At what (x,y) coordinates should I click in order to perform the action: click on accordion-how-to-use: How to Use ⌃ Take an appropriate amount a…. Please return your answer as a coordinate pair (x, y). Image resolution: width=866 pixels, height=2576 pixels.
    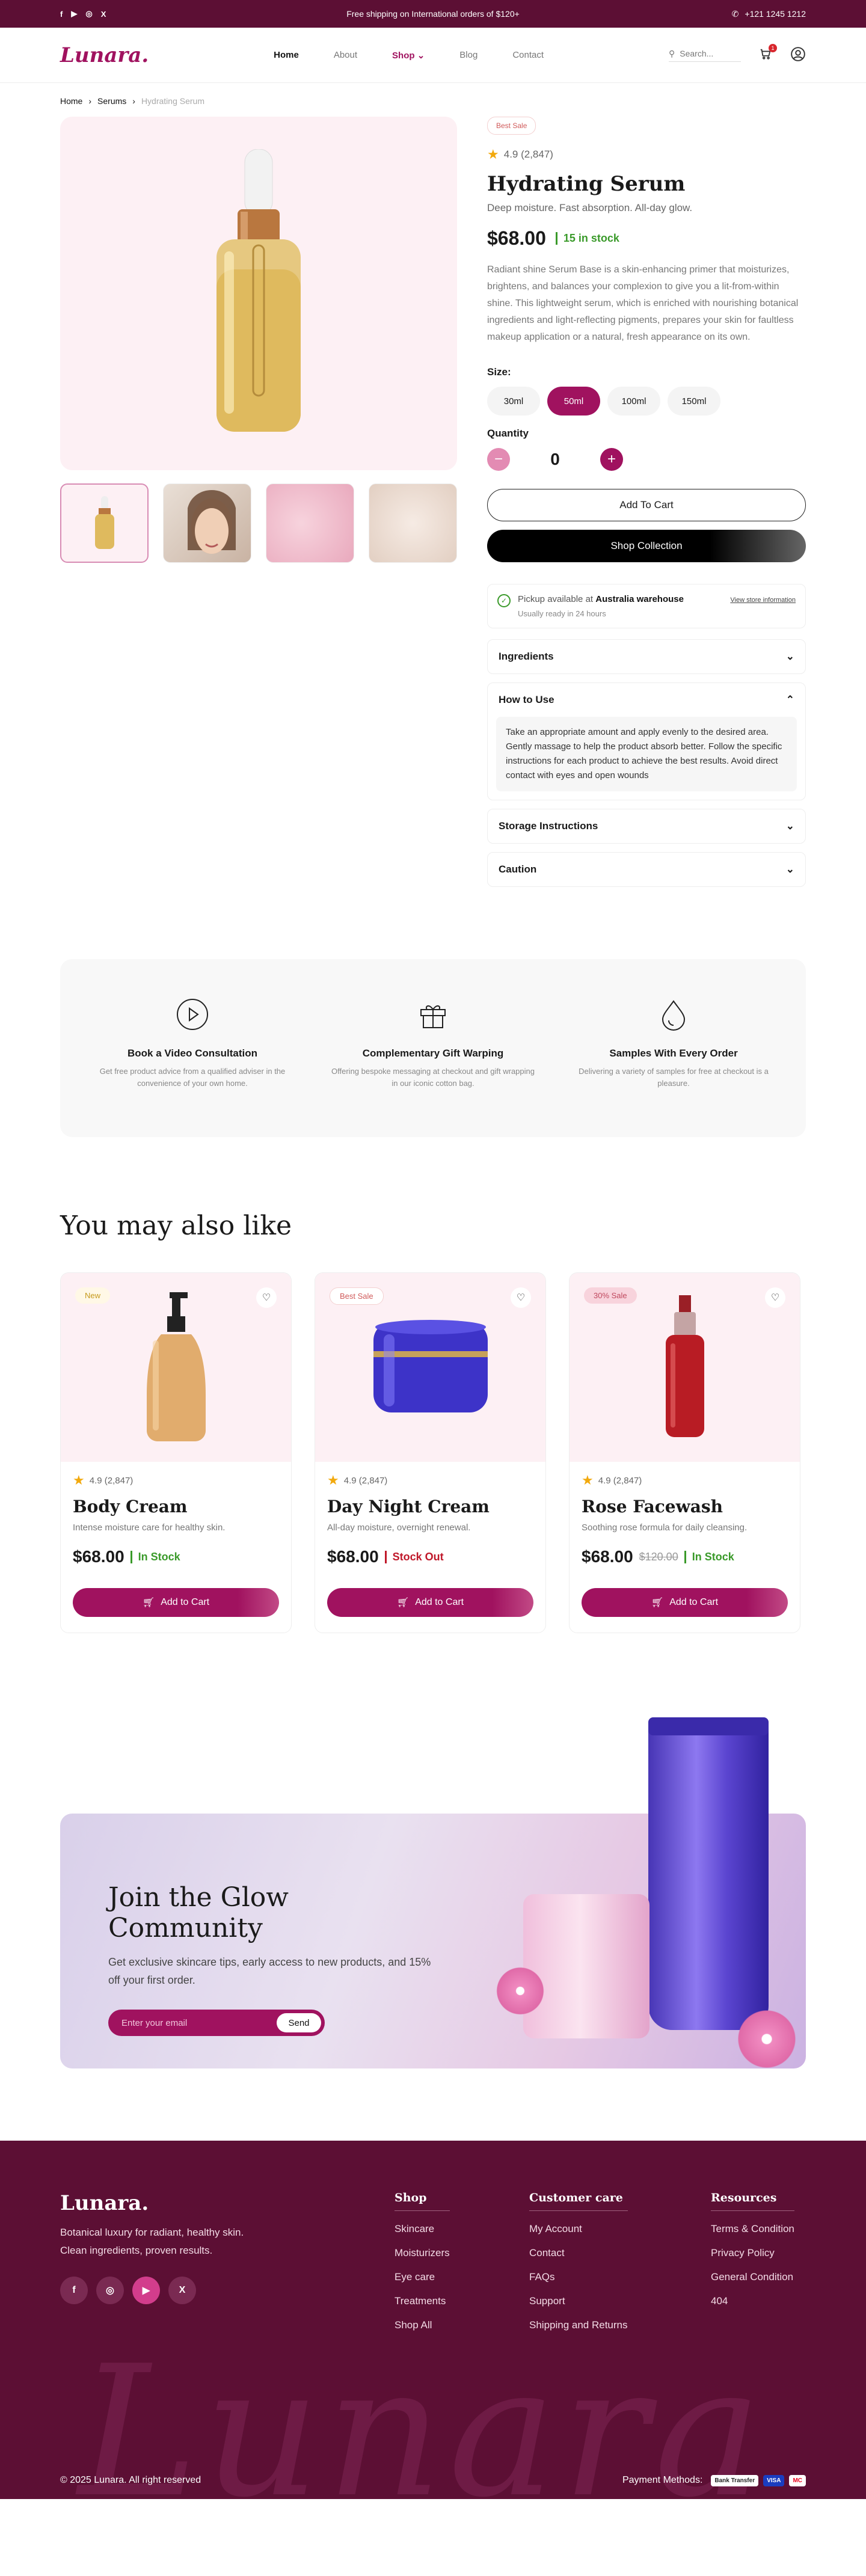
    Looking at the image, I should click on (647, 741).